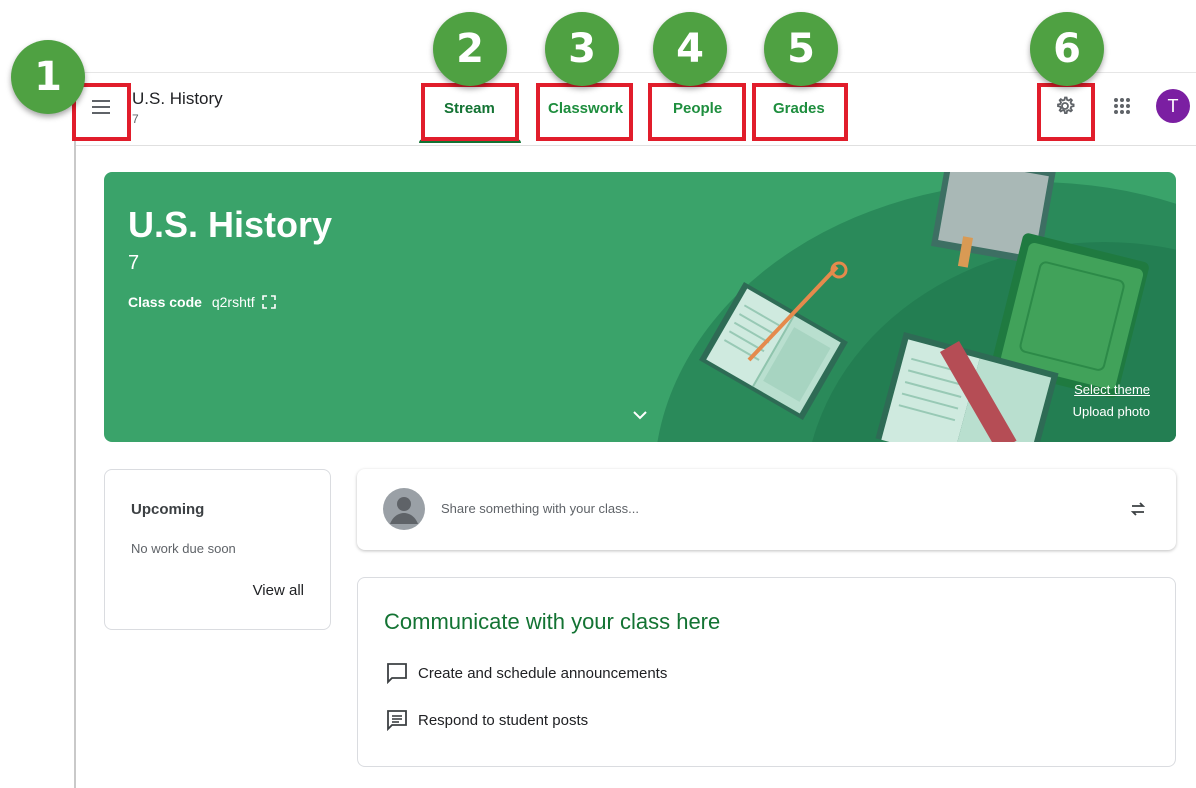 This screenshot has height=788, width=1196. What do you see at coordinates (134, 263) in the screenshot?
I see `banner-class-section: 7` at bounding box center [134, 263].